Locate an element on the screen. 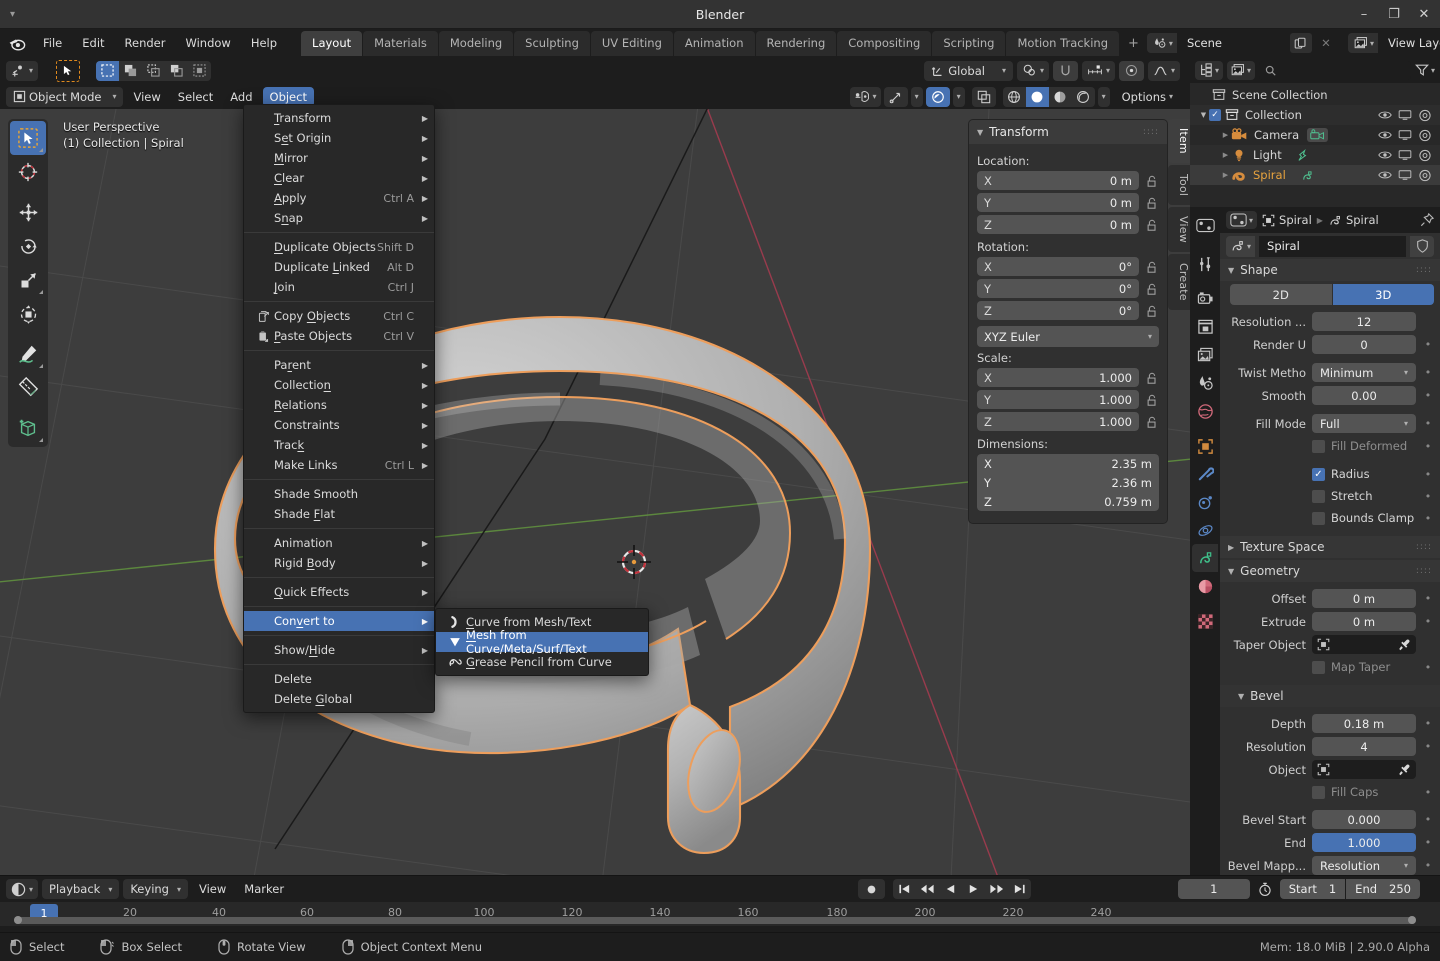  rotation-x-field: X 0° is located at coordinates (1058, 266).